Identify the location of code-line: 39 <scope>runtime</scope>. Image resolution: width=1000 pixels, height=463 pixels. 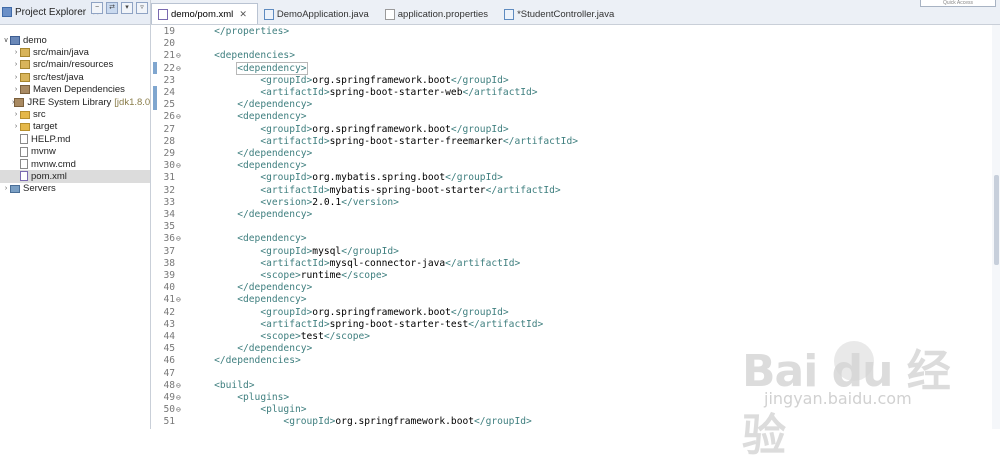
(575, 276).